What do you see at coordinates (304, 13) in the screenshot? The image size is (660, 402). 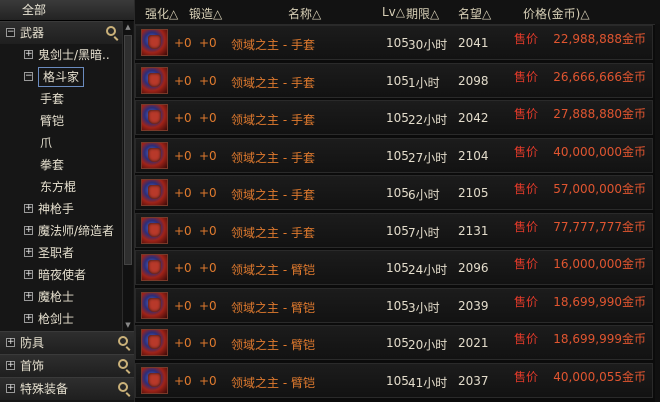 I see `col-name: 名称△` at bounding box center [304, 13].